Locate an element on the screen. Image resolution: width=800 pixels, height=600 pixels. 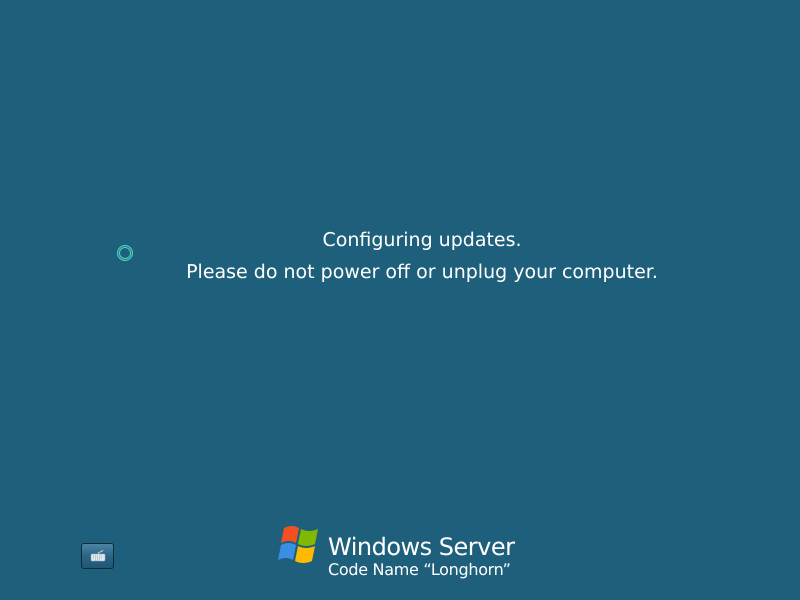
spinner-icon is located at coordinates (125, 253).